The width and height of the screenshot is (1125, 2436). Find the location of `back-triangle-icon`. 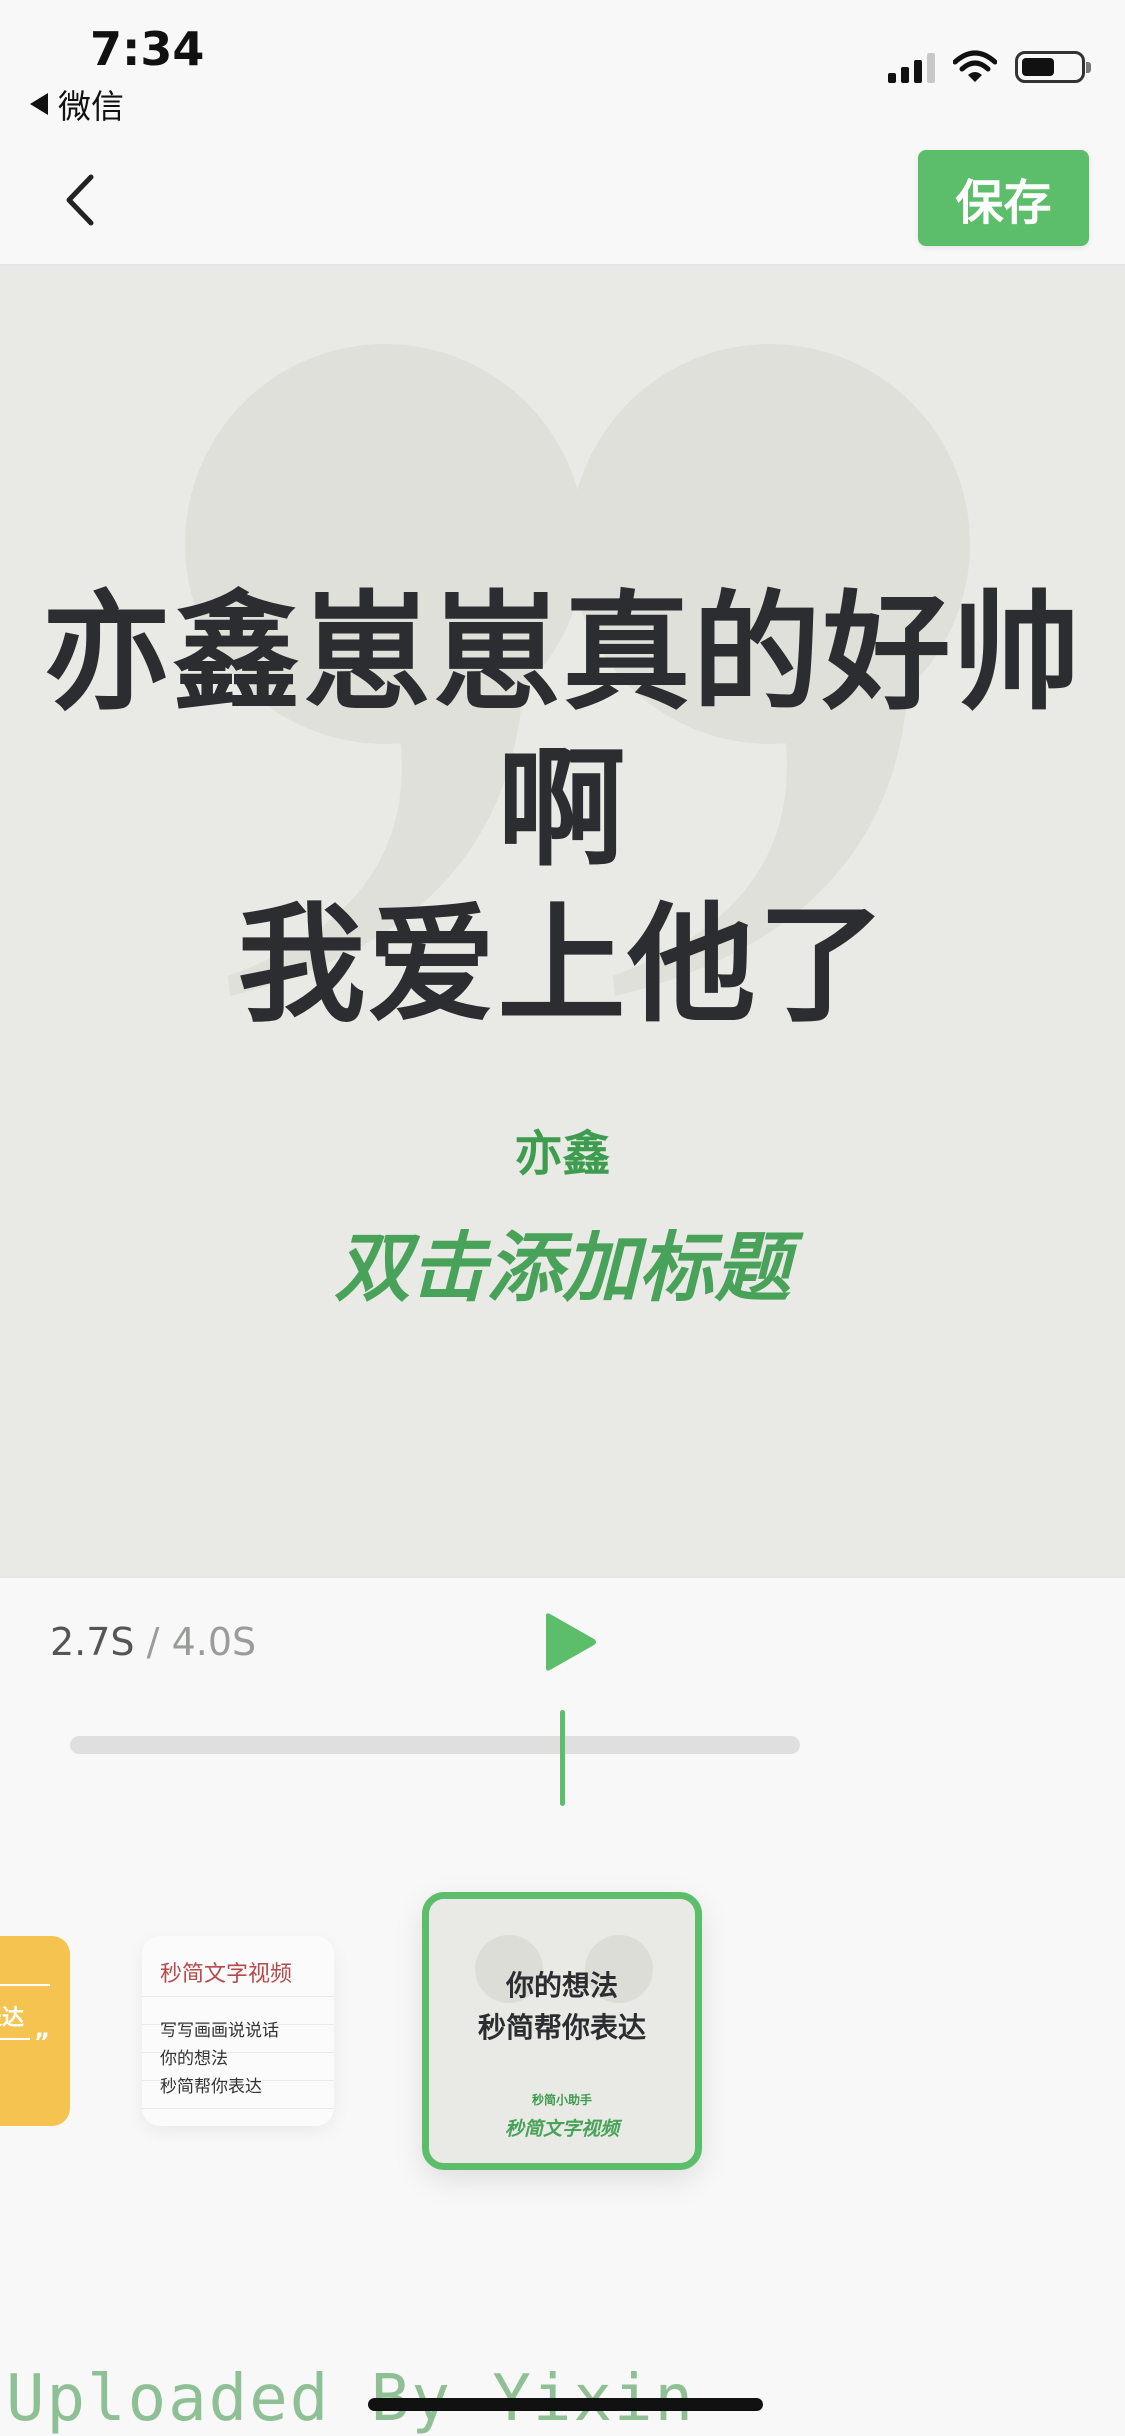

back-triangle-icon is located at coordinates (39, 104).